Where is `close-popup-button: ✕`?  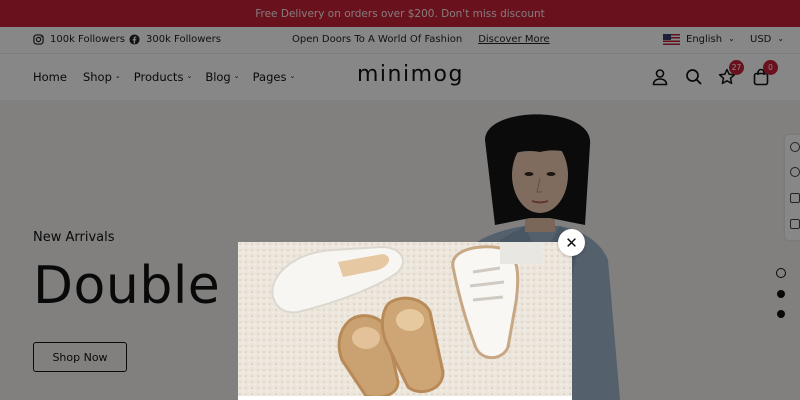
close-popup-button: ✕ is located at coordinates (571, 242).